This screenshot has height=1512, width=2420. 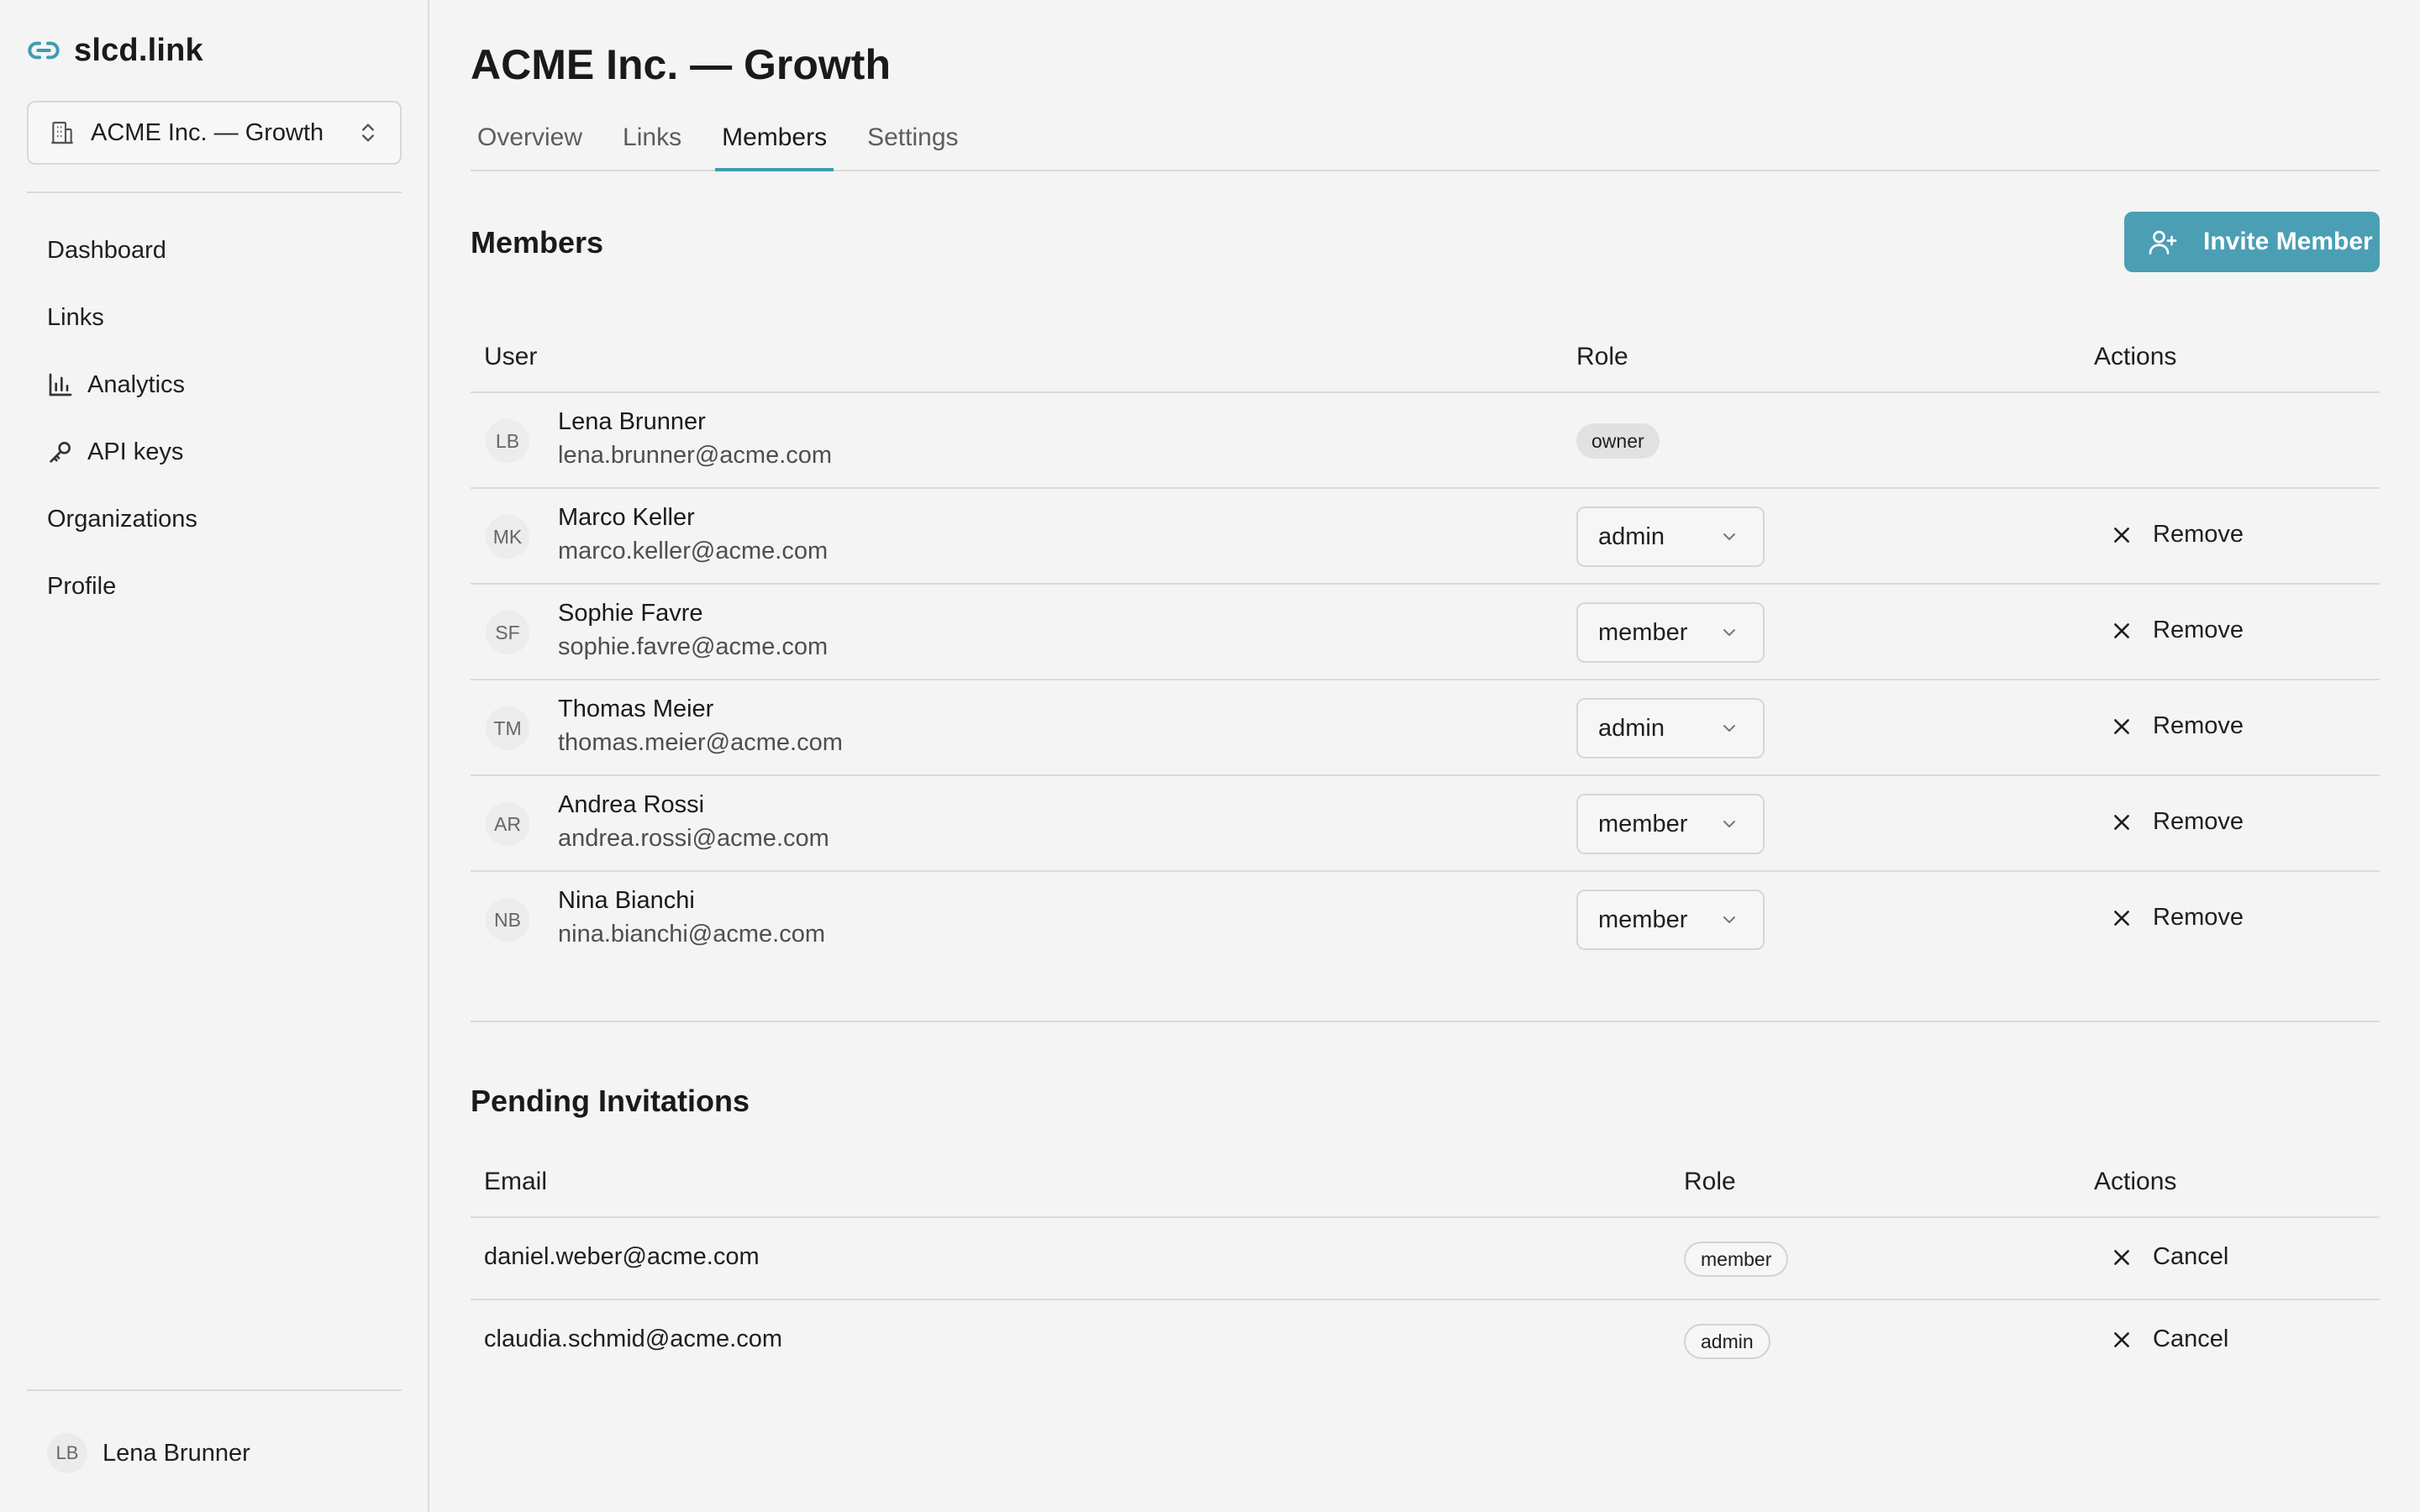 What do you see at coordinates (693, 838) in the screenshot?
I see `member-email: andrea.rossi@acme.com` at bounding box center [693, 838].